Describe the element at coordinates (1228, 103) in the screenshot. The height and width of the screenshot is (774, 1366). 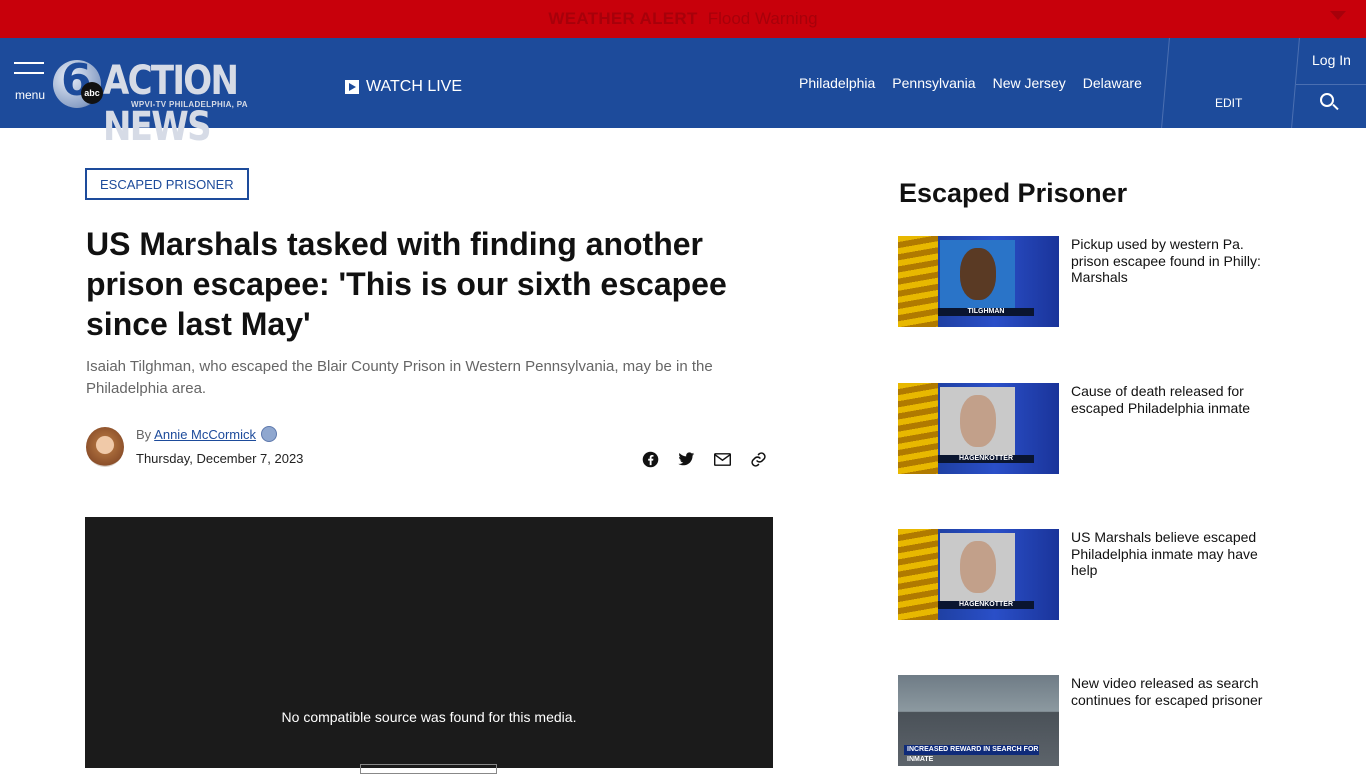
I see `edit-button: EDIT` at that location.